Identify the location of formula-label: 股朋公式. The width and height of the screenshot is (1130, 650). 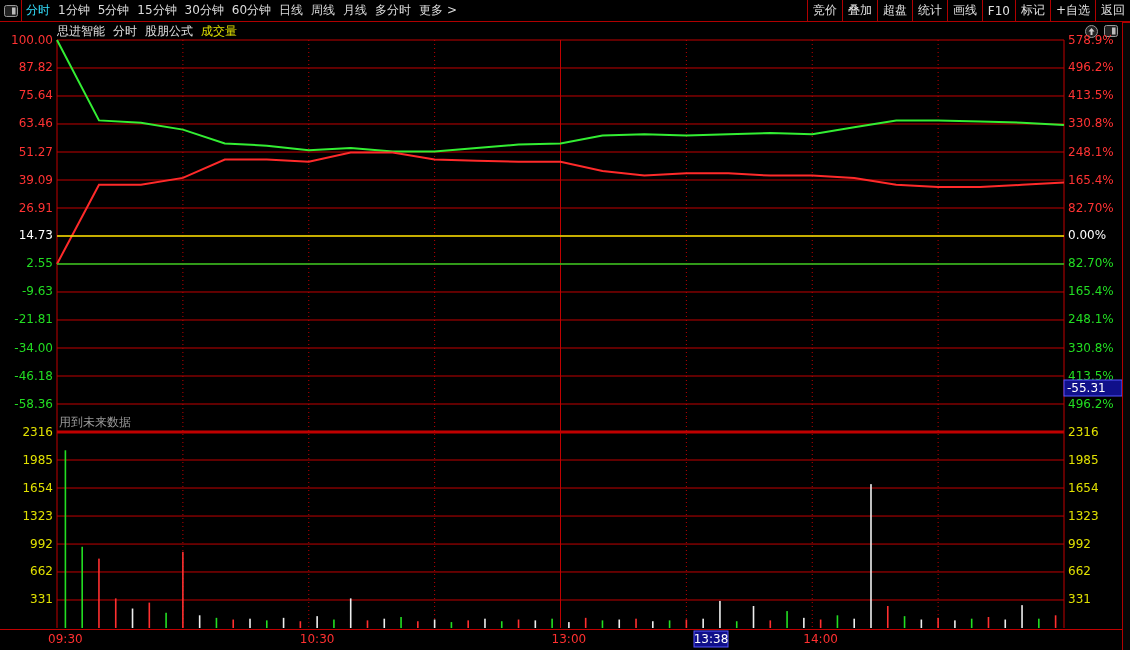
(169, 31).